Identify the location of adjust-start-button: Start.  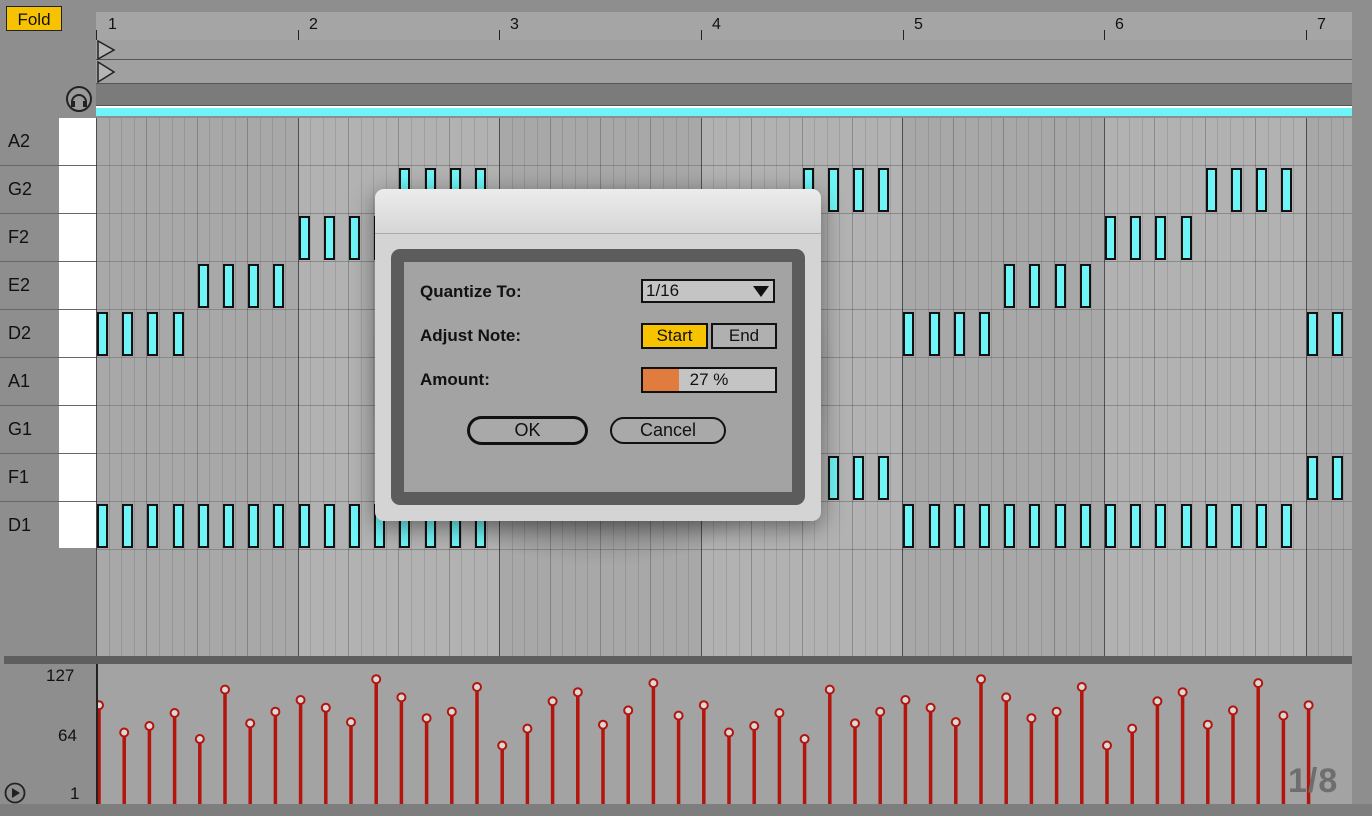
(674, 336).